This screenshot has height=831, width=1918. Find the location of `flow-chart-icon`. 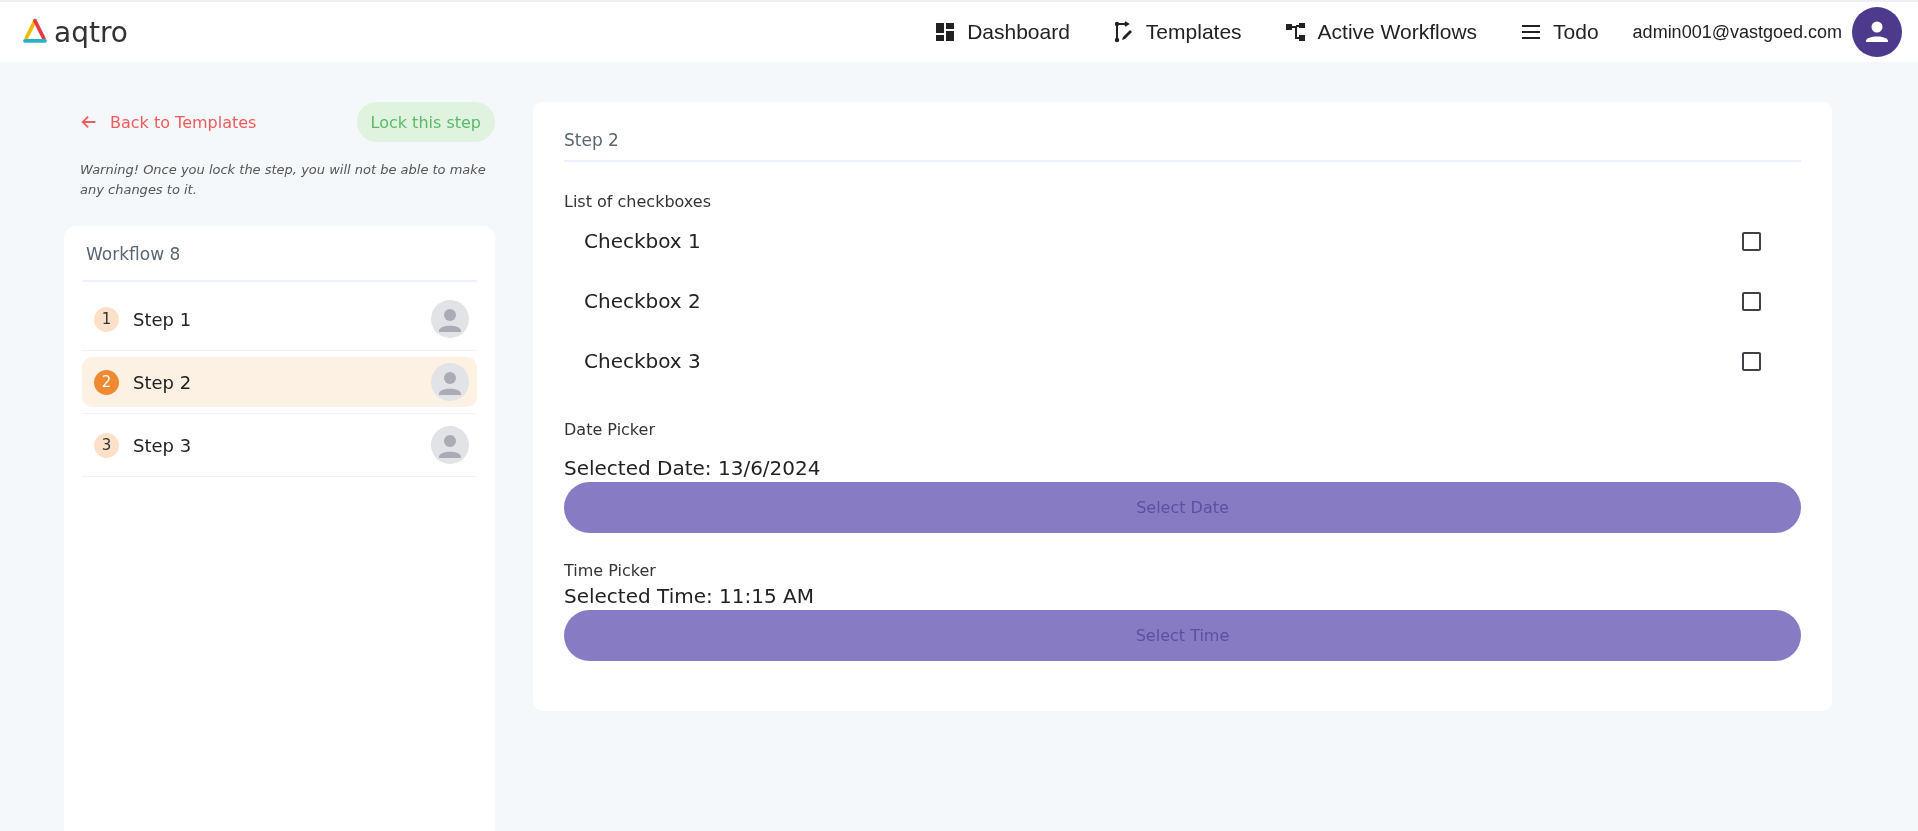

flow-chart-icon is located at coordinates (1295, 32).